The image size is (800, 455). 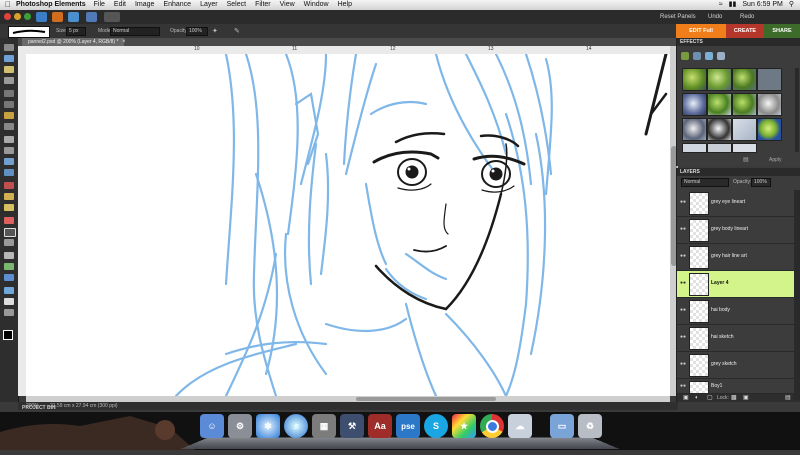 What do you see at coordinates (709, 56) in the screenshot?
I see `photo-effects-icon` at bounding box center [709, 56].